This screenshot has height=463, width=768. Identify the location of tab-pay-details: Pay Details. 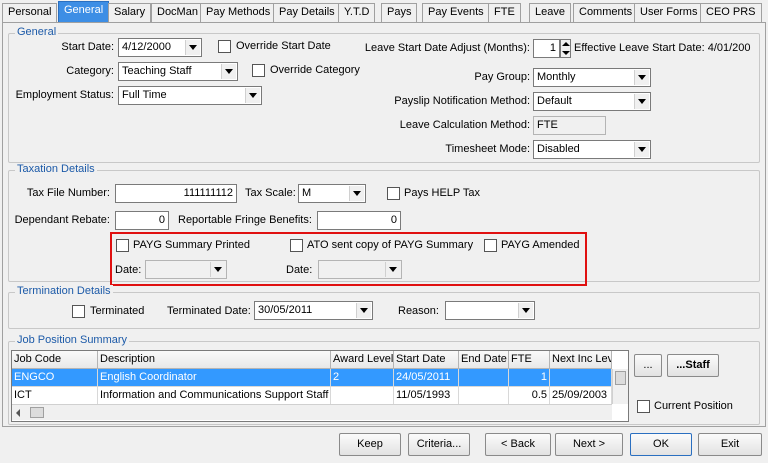
(307, 12).